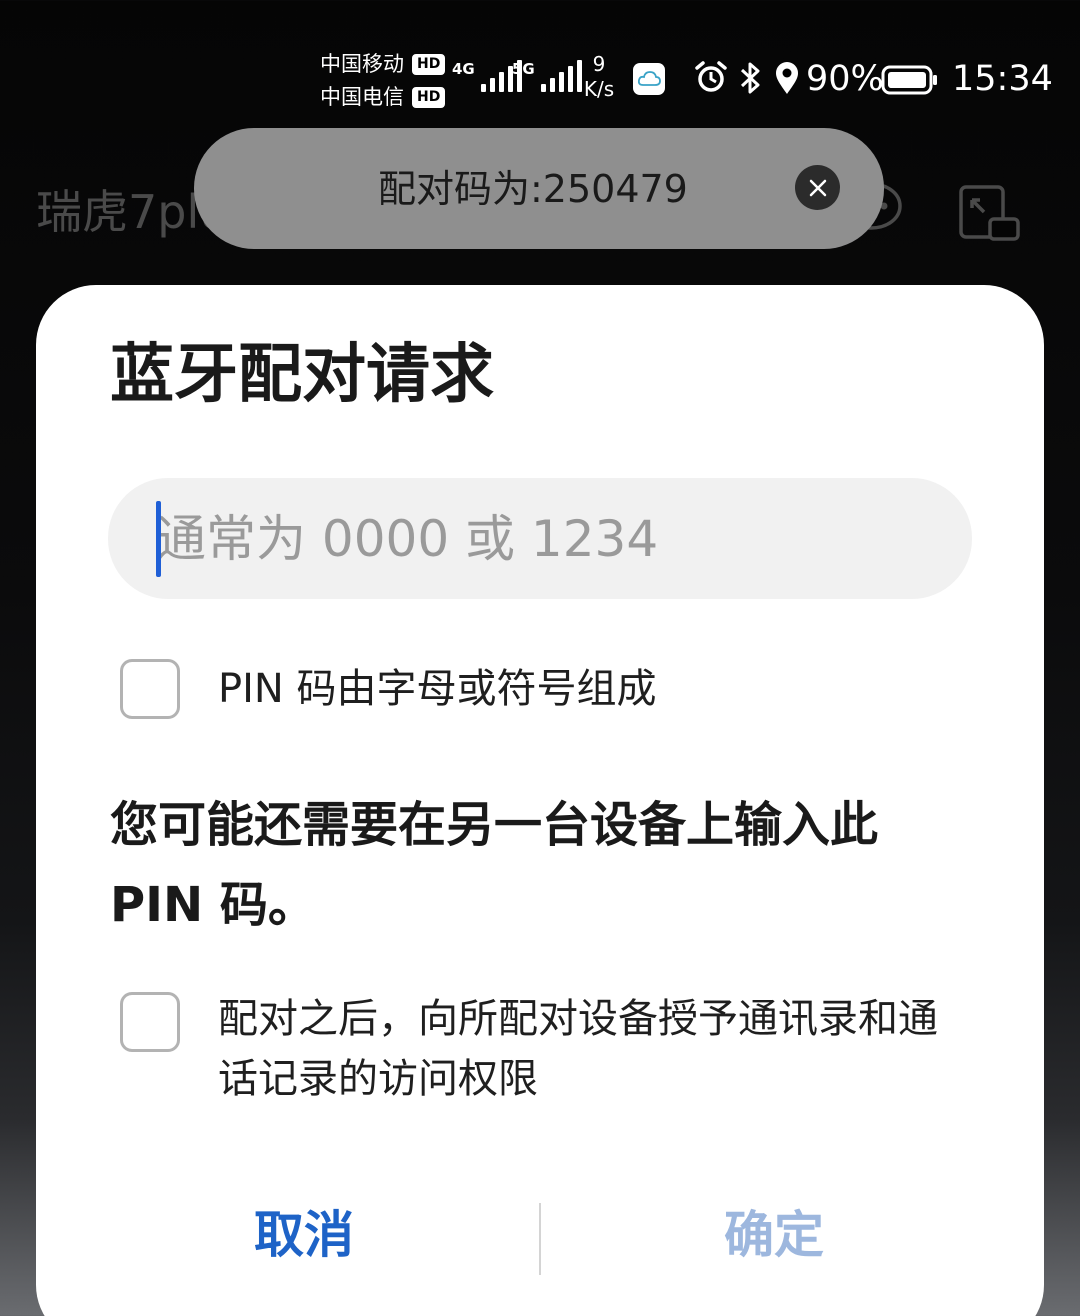  Describe the element at coordinates (304, 1235) in the screenshot. I see `cancel-button: 取消` at that location.